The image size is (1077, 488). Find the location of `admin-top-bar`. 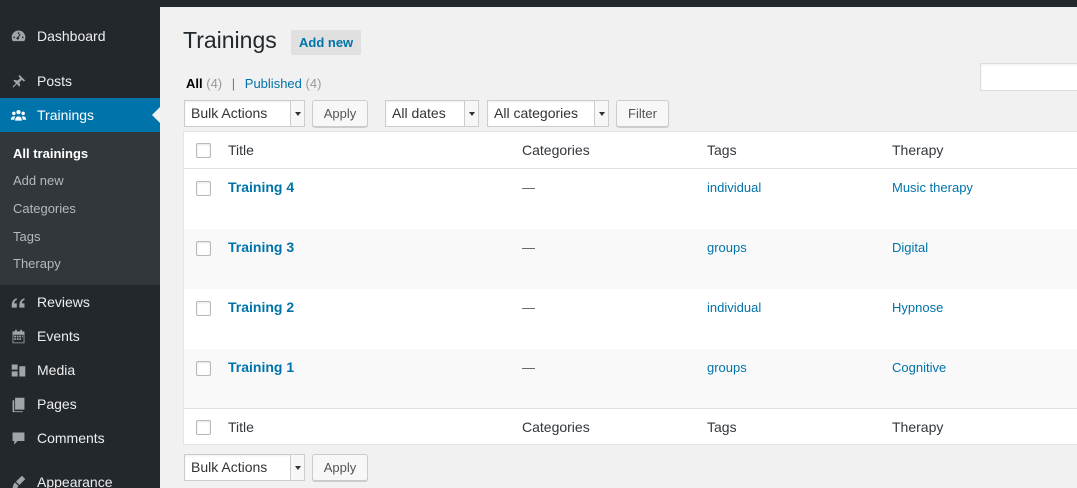

admin-top-bar is located at coordinates (538, 3).